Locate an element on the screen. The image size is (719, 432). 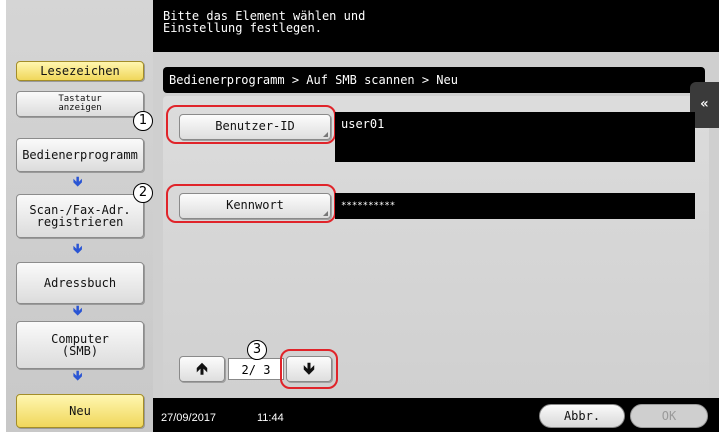
sidebar-item-neu: Neu is located at coordinates (80, 411).